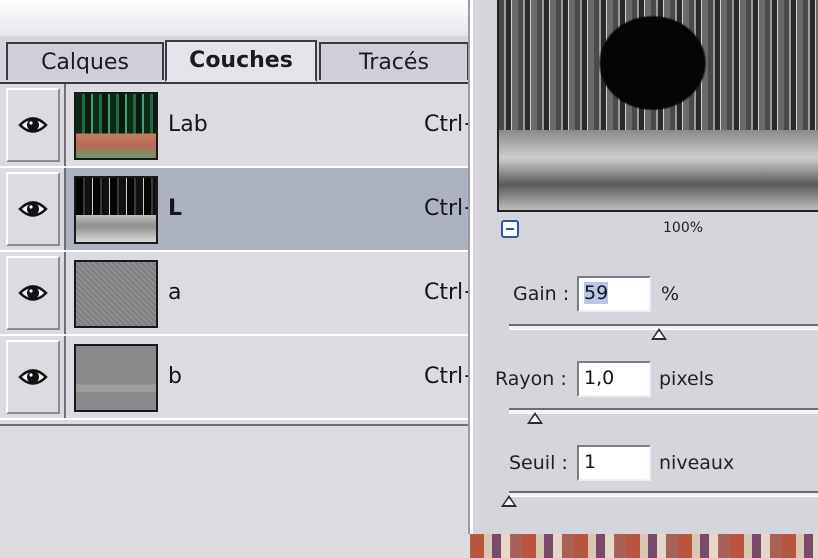 Image resolution: width=818 pixels, height=558 pixels. What do you see at coordinates (175, 208) in the screenshot?
I see `channel-name: L` at bounding box center [175, 208].